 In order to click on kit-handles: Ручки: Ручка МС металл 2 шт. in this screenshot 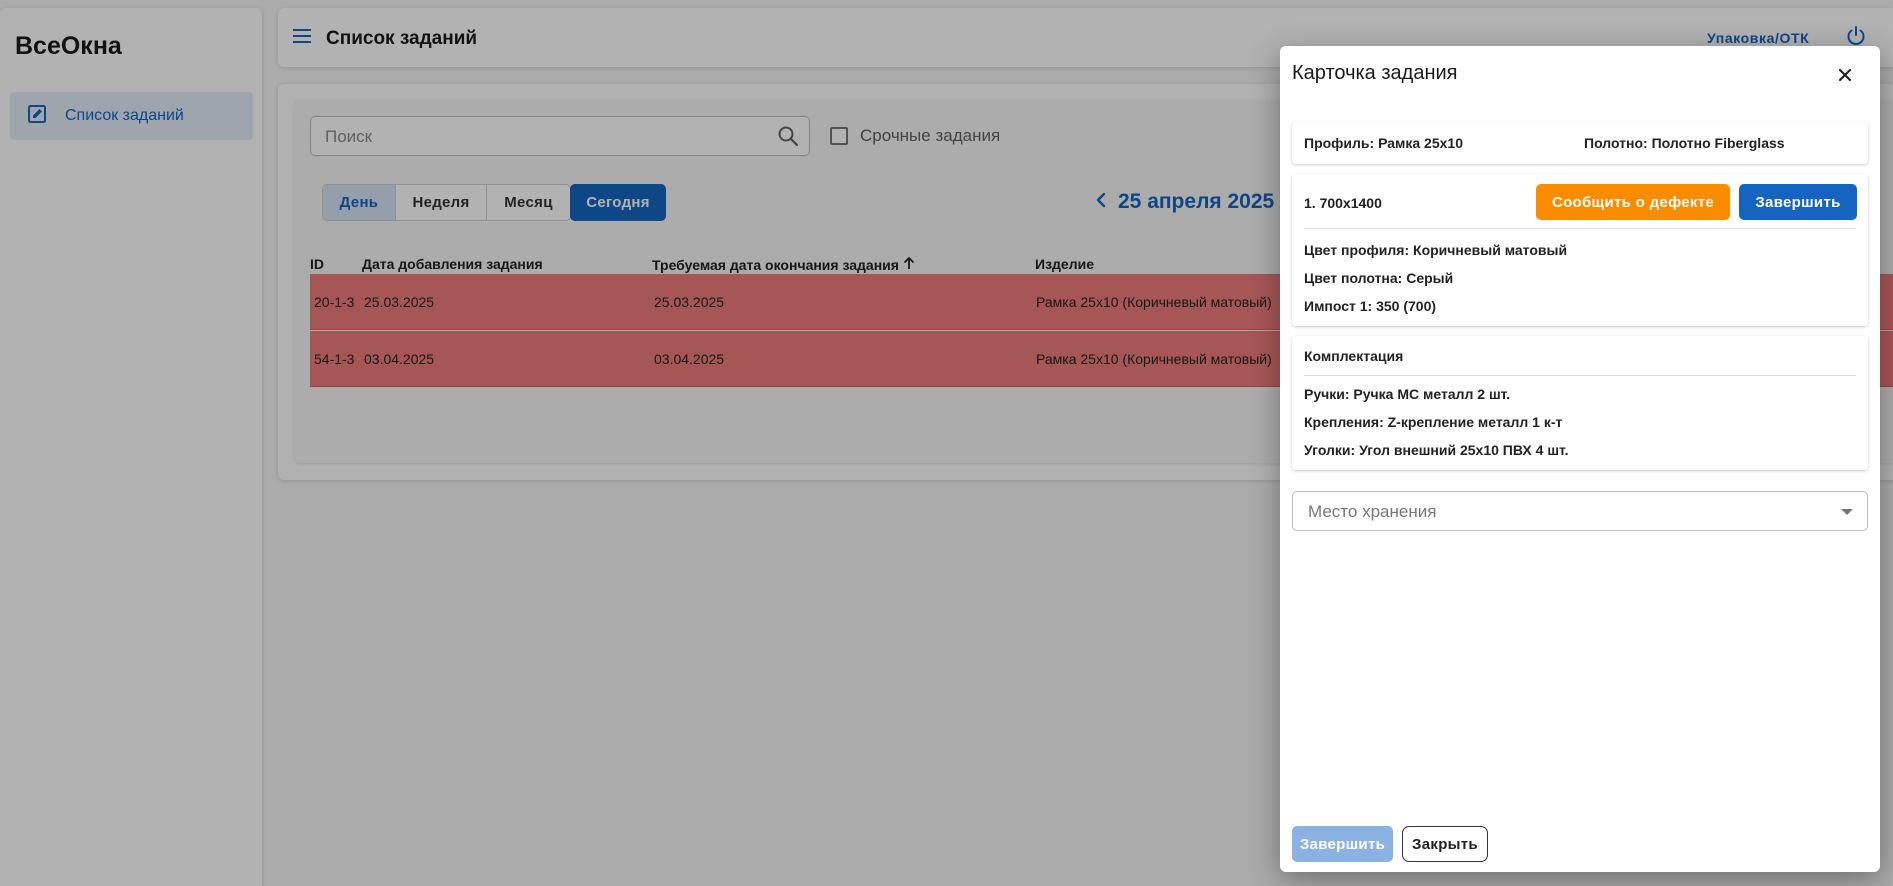, I will do `click(1407, 394)`.